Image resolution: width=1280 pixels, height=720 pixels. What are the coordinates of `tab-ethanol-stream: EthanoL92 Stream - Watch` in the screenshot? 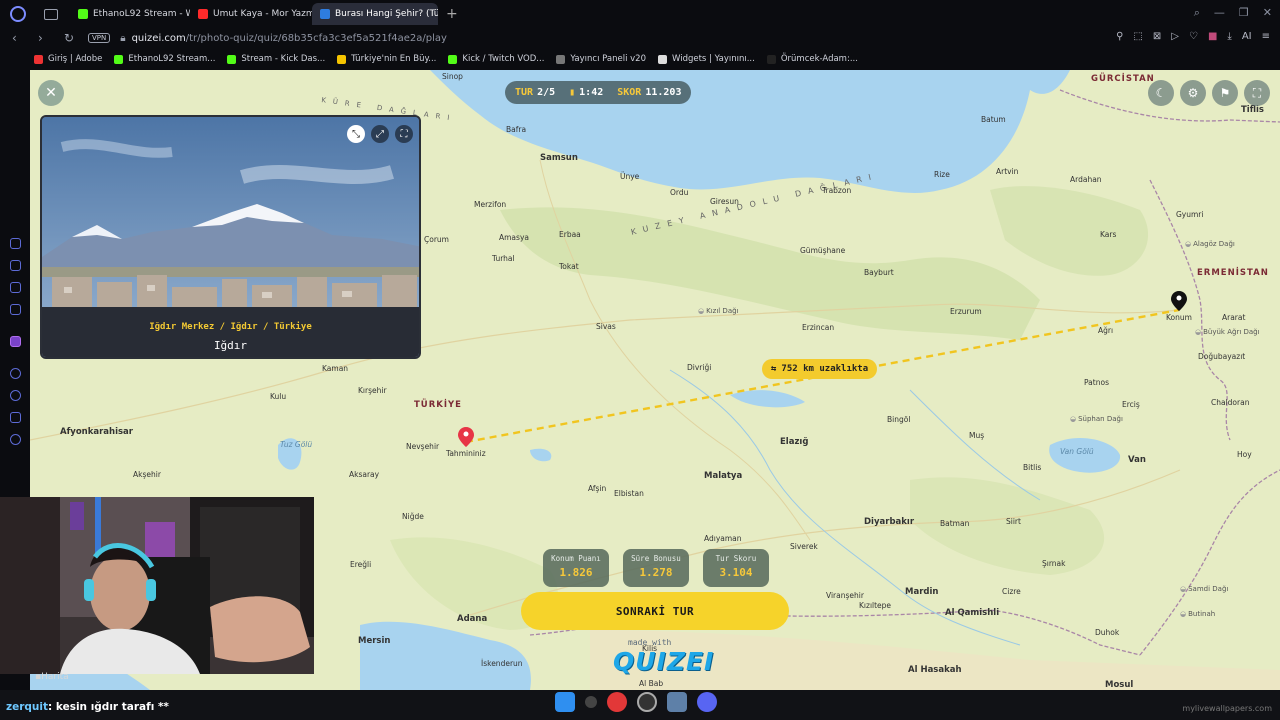 It's located at (130, 14).